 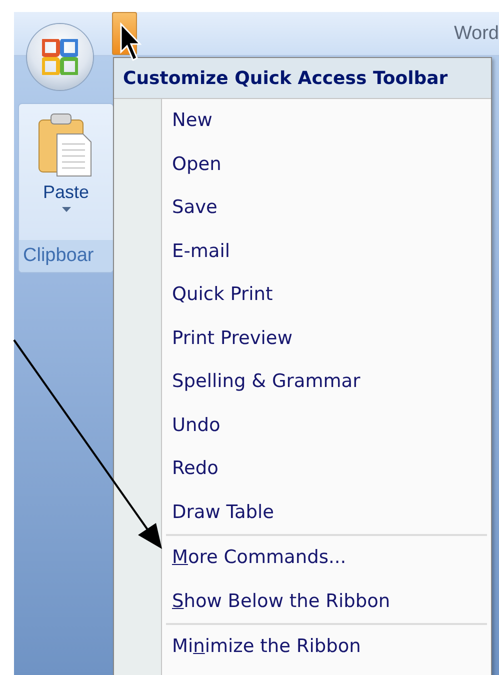 I want to click on menu-item: New, so click(x=326, y=120).